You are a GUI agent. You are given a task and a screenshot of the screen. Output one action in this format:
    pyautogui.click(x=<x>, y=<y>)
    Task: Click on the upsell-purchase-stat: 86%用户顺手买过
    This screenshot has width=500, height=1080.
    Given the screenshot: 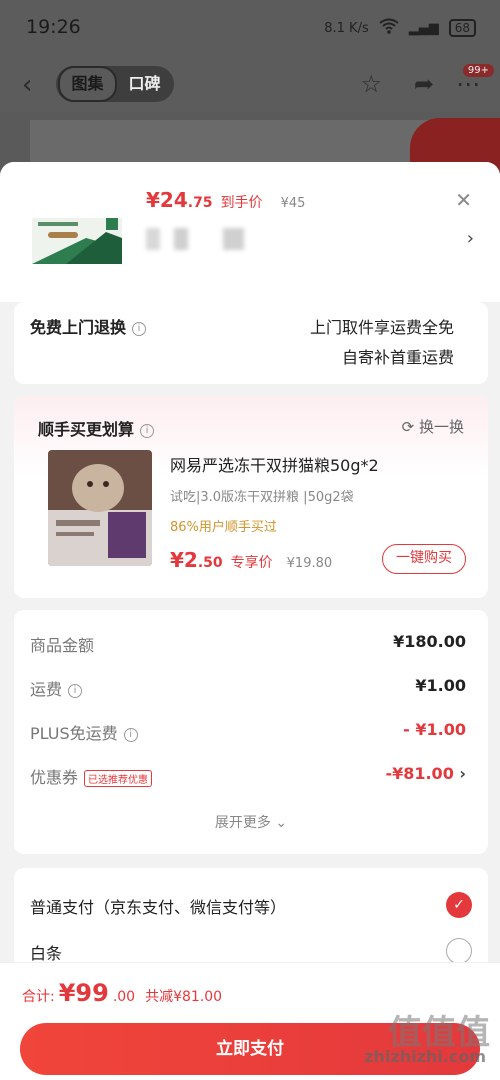 What is the action you would take?
    pyautogui.click(x=223, y=527)
    